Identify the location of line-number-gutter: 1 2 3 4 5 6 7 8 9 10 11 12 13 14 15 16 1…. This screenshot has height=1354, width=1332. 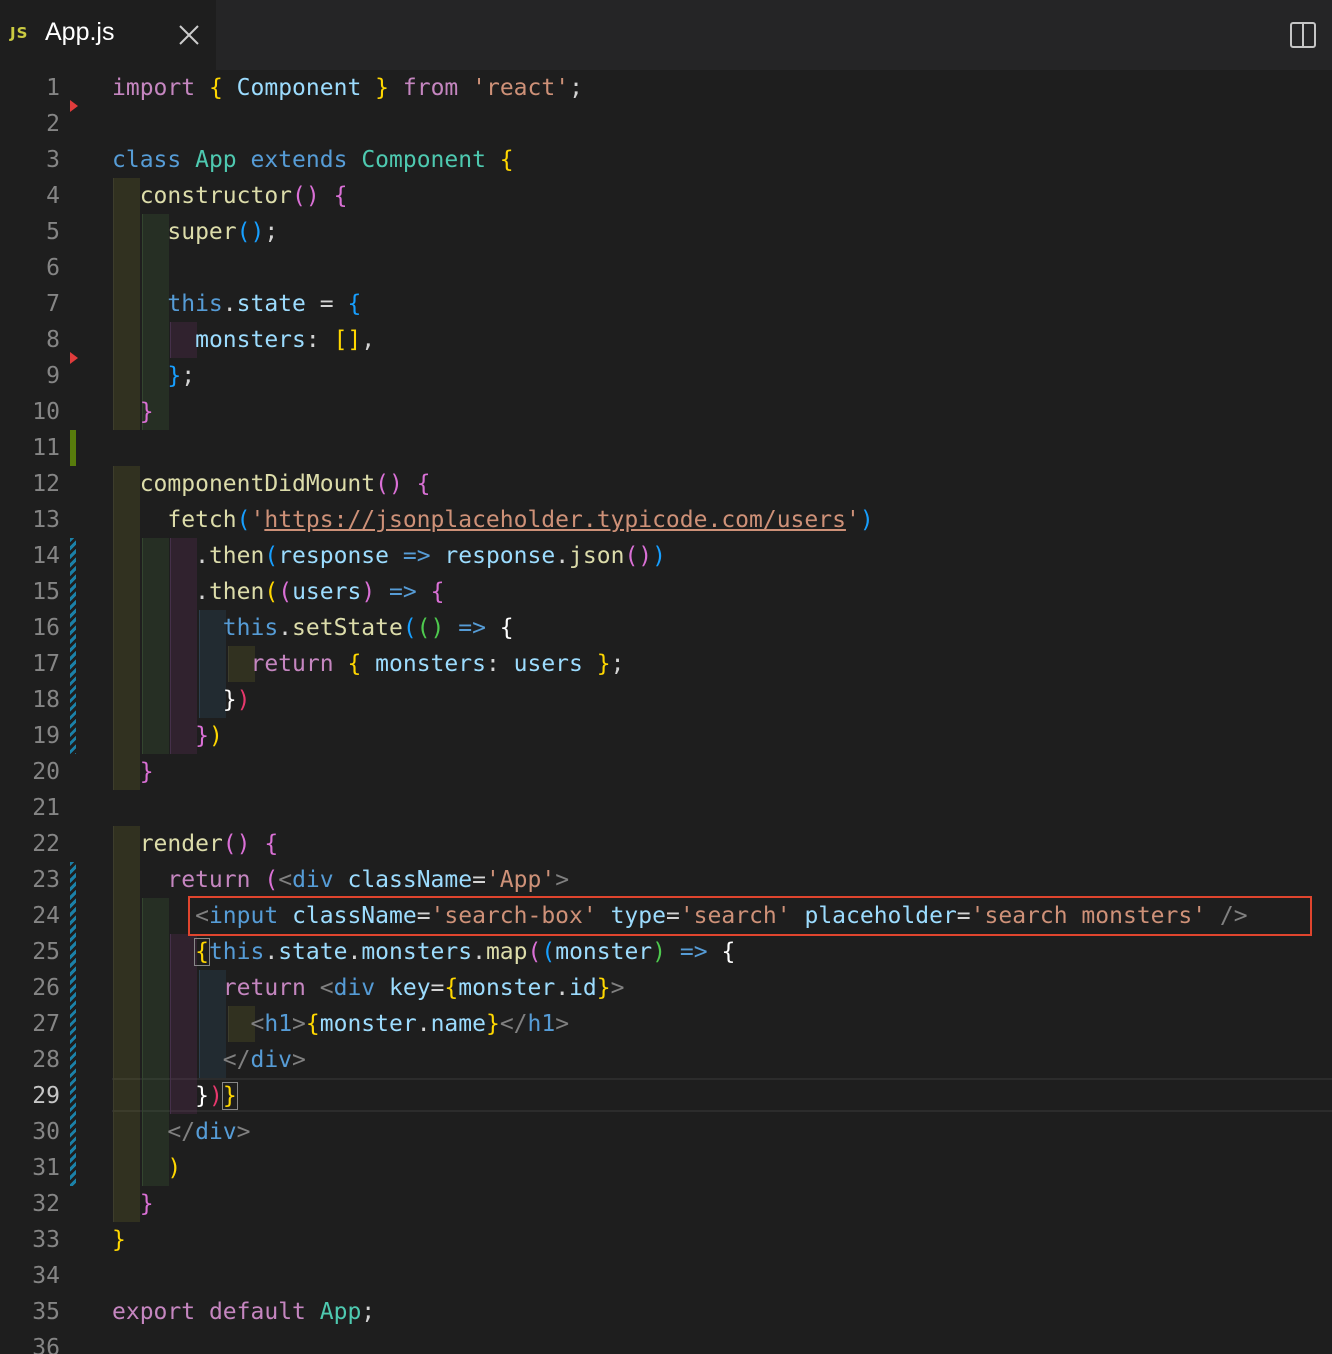
(50, 712).